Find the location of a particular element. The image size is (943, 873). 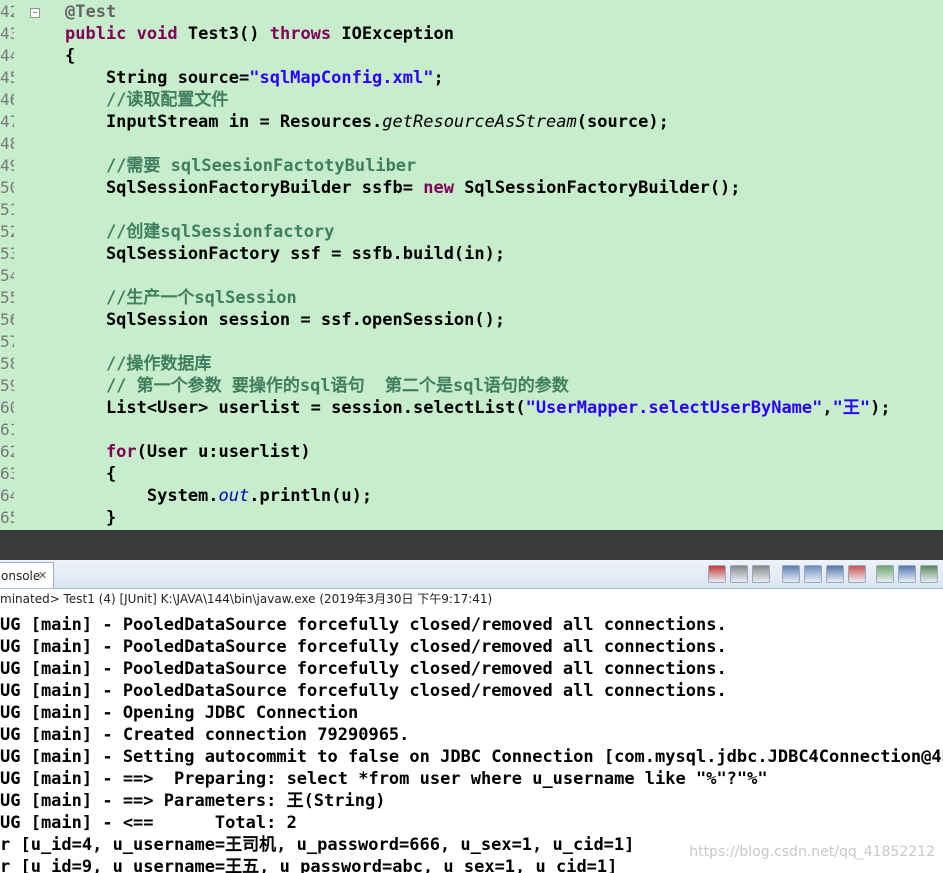

line-text: SqlSessionFactory ssf = ssfb.build(in); is located at coordinates (285, 254).